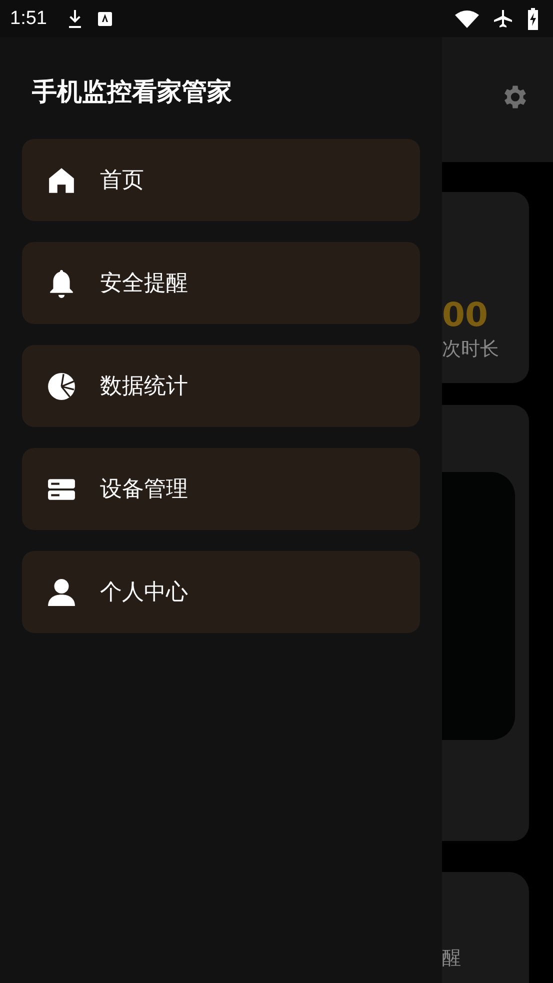 The height and width of the screenshot is (983, 553). I want to click on menu-item: 设备管理, so click(221, 489).